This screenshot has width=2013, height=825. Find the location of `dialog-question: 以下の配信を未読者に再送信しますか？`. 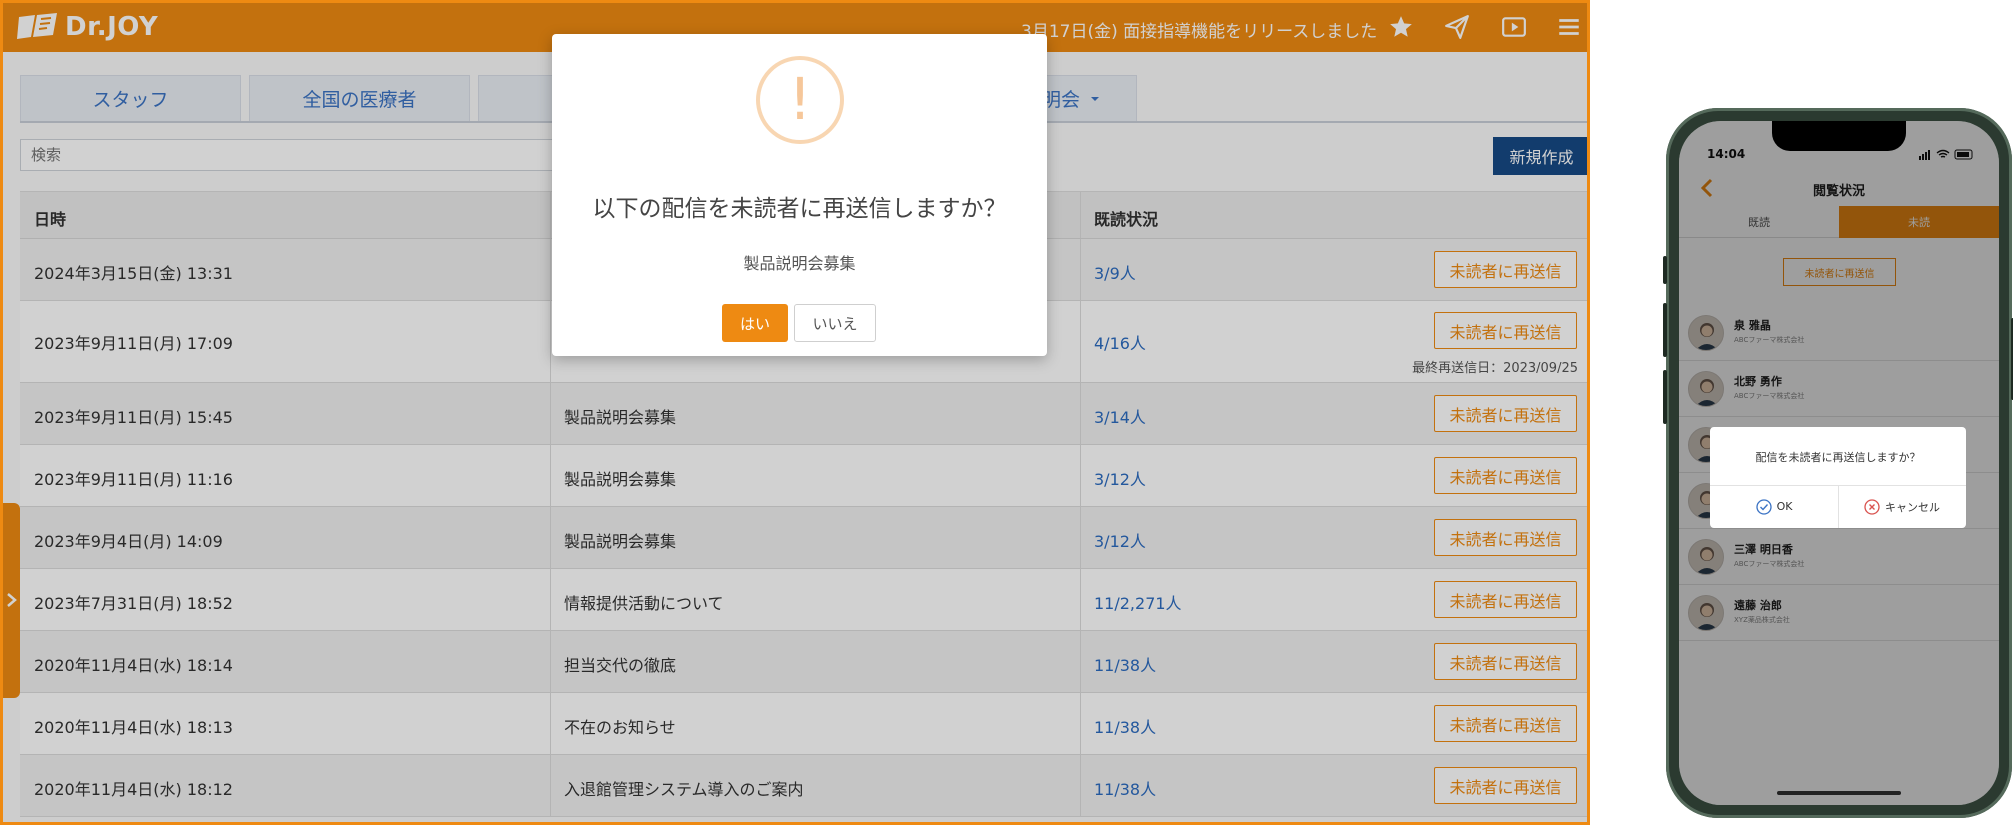

dialog-question: 以下の配信を未読者に再送信しますか？ is located at coordinates (799, 209).